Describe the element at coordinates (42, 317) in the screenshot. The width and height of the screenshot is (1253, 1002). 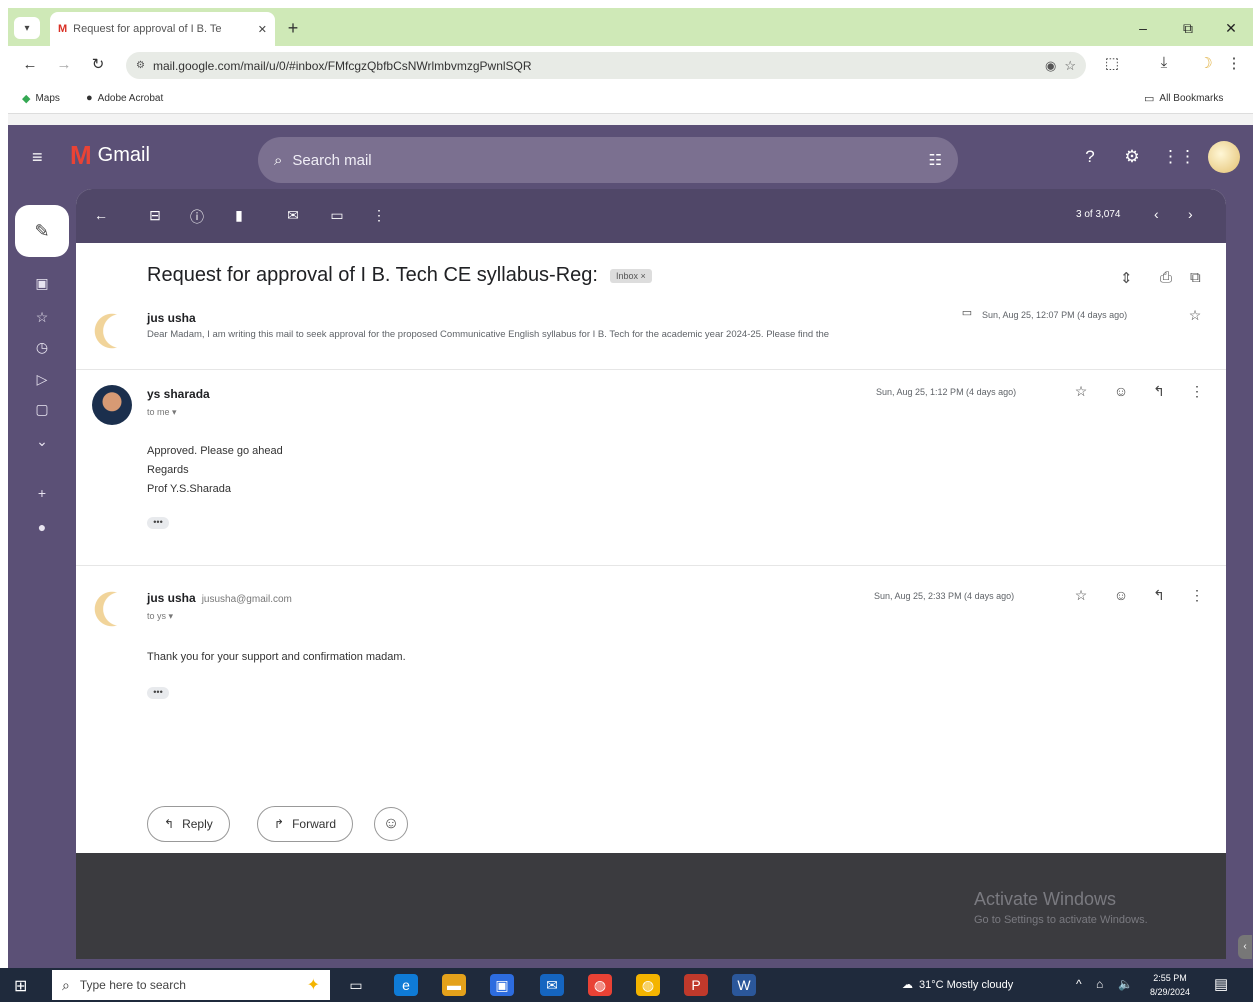
I see `starred-icon: ☆` at that location.